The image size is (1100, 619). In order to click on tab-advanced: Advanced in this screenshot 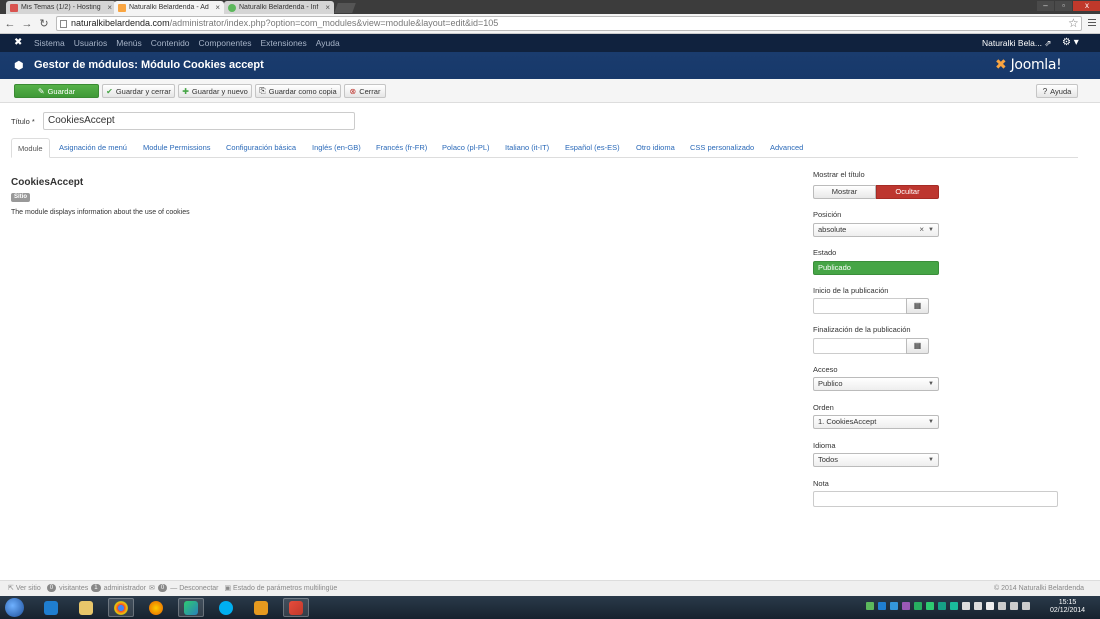, I will do `click(786, 148)`.